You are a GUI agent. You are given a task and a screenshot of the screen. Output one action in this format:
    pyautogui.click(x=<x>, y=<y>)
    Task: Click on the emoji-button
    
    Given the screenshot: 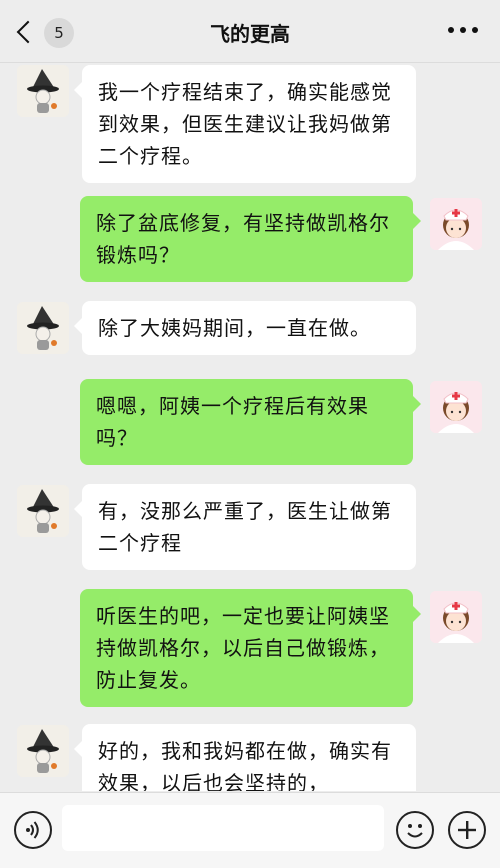 What is the action you would take?
    pyautogui.click(x=415, y=830)
    